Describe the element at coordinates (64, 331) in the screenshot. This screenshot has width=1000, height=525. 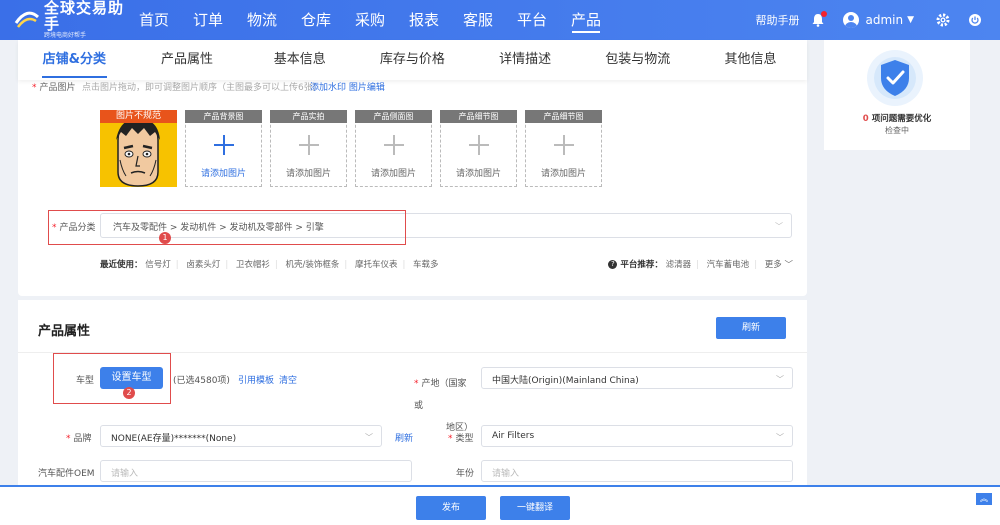
I see `section-title: 产品属性` at that location.